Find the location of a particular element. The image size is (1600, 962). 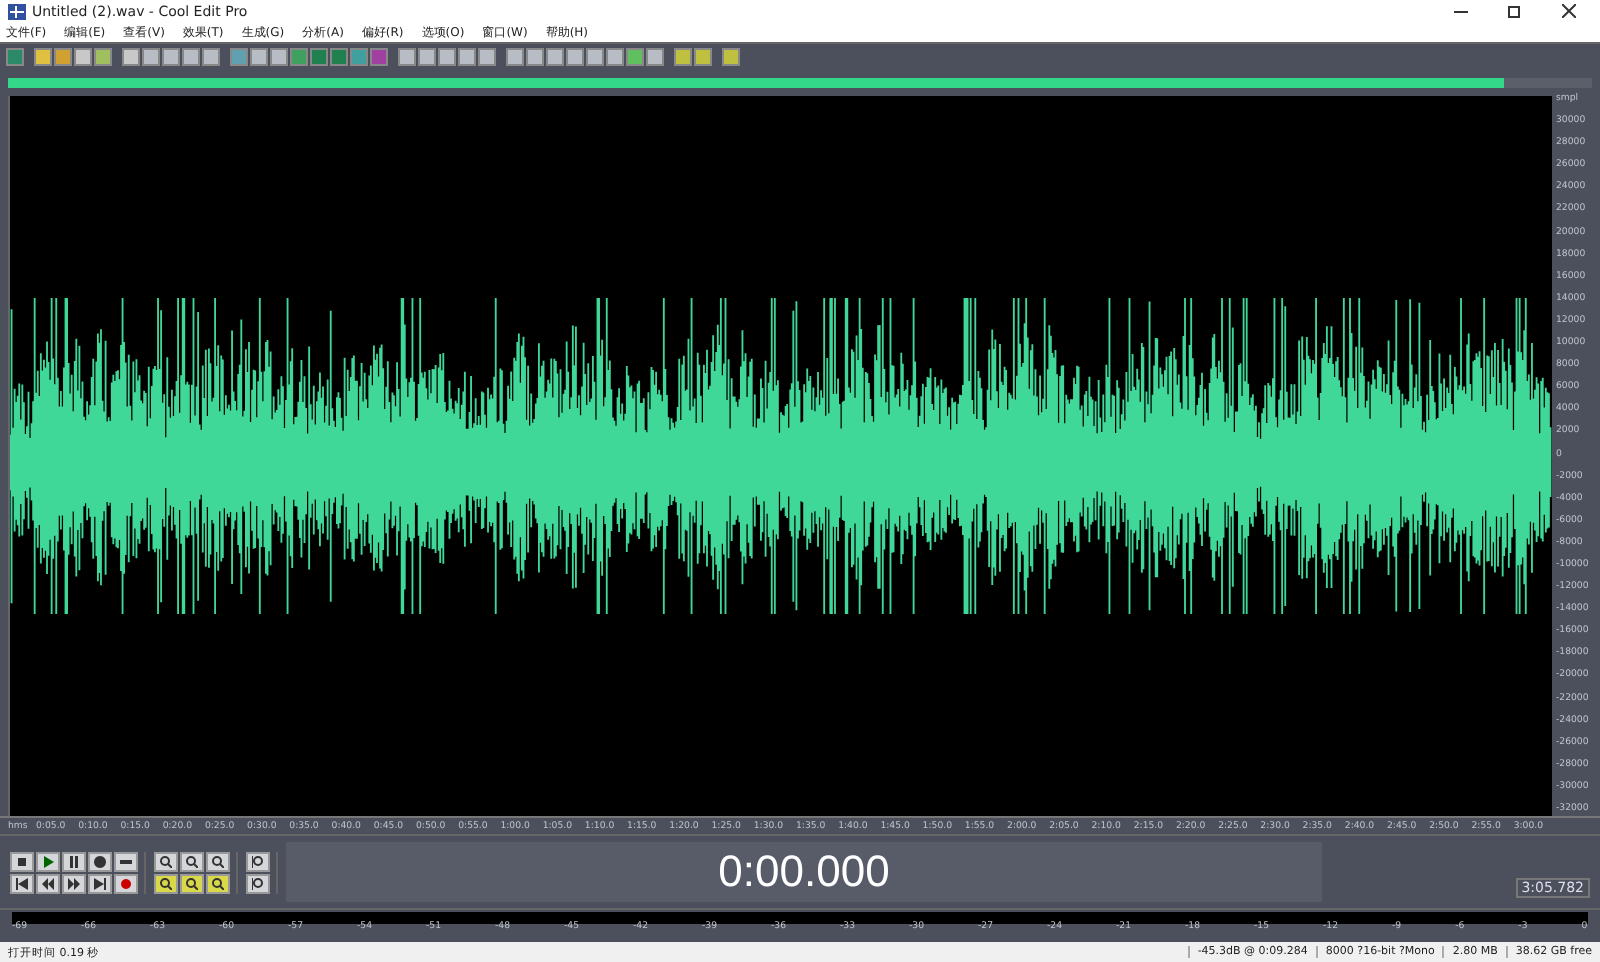

record-icon is located at coordinates (126, 883).